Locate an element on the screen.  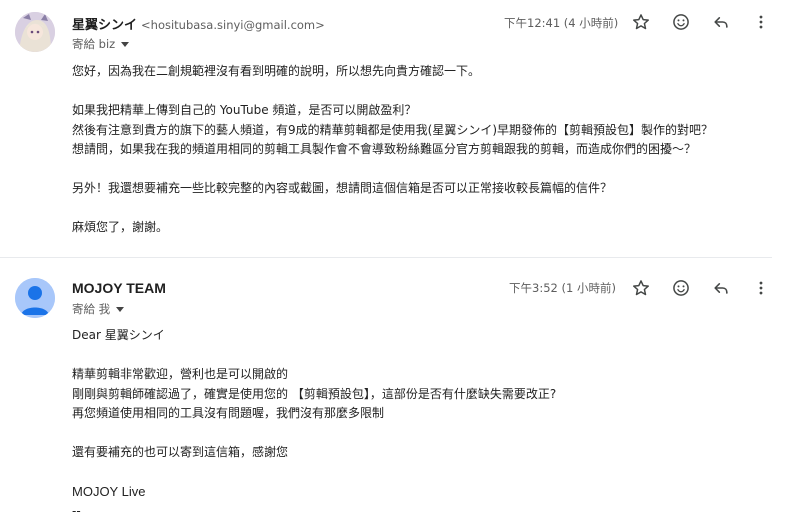
message-divider is located at coordinates (386, 257).